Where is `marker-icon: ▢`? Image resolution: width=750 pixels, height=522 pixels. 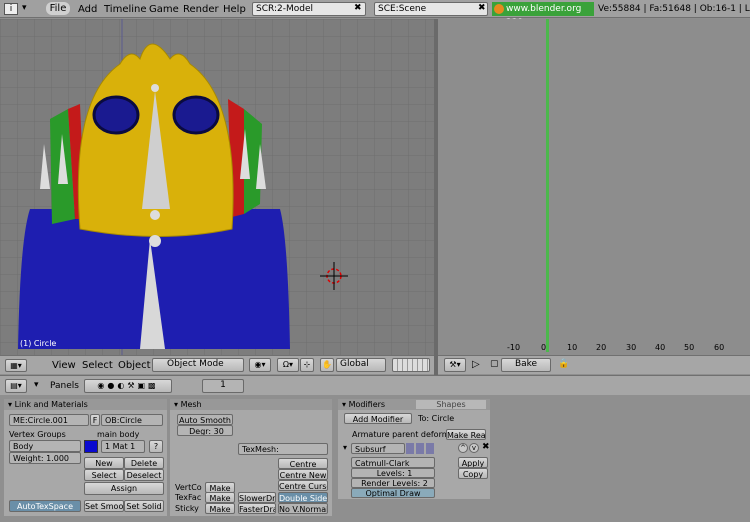
marker-icon: ▢ is located at coordinates (494, 364).